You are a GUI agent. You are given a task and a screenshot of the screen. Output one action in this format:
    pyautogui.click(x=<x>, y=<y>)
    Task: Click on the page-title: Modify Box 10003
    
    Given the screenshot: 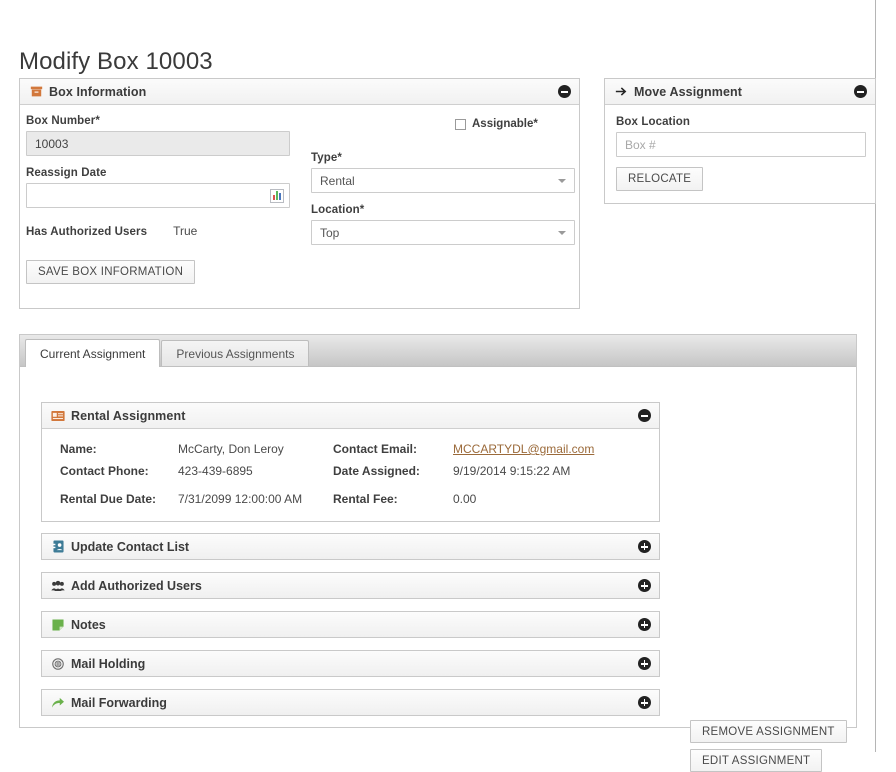 What is the action you would take?
    pyautogui.click(x=116, y=62)
    